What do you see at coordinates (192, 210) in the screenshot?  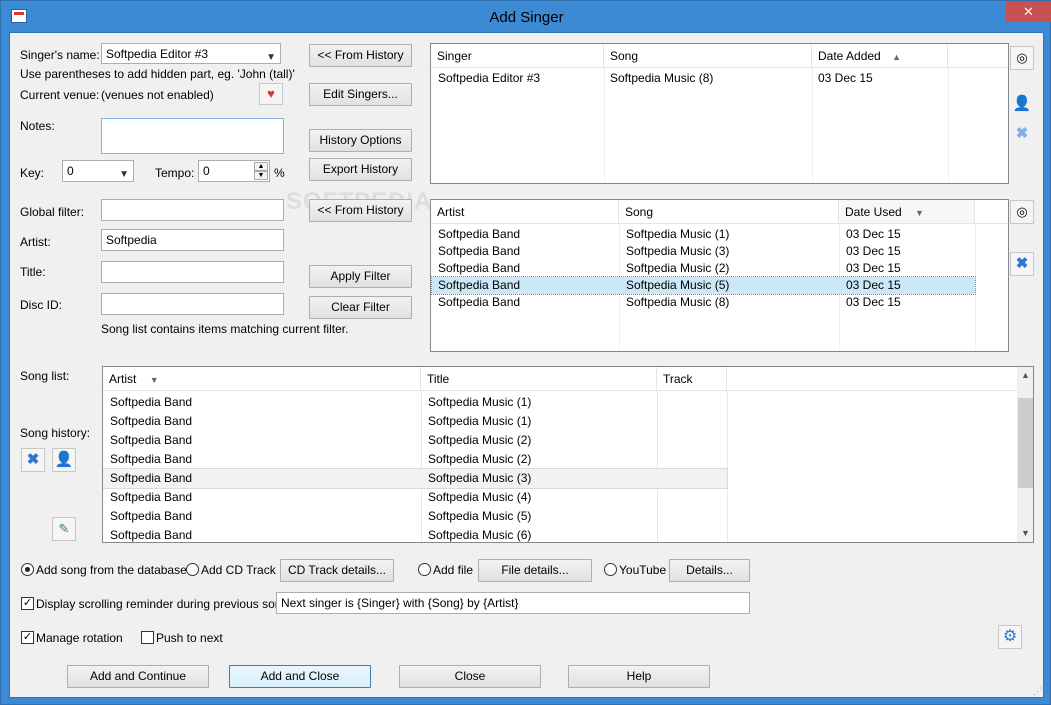 I see `global-filter-input` at bounding box center [192, 210].